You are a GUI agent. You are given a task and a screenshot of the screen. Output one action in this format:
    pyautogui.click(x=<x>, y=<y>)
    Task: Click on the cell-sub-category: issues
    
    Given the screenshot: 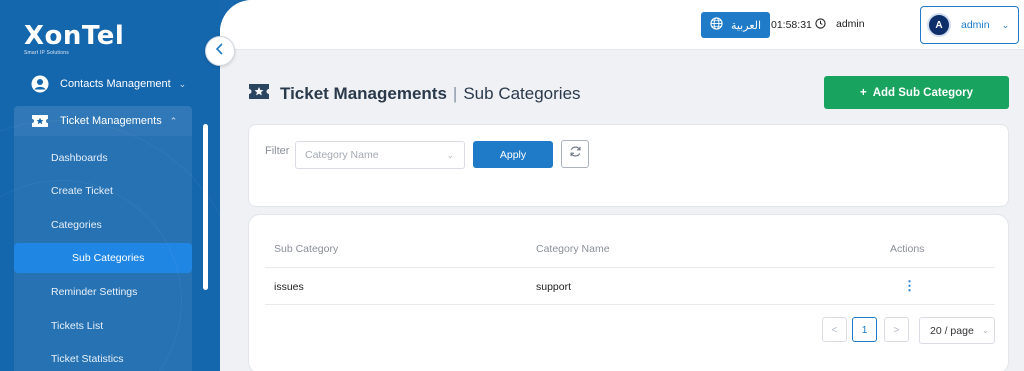 What is the action you would take?
    pyautogui.click(x=289, y=287)
    